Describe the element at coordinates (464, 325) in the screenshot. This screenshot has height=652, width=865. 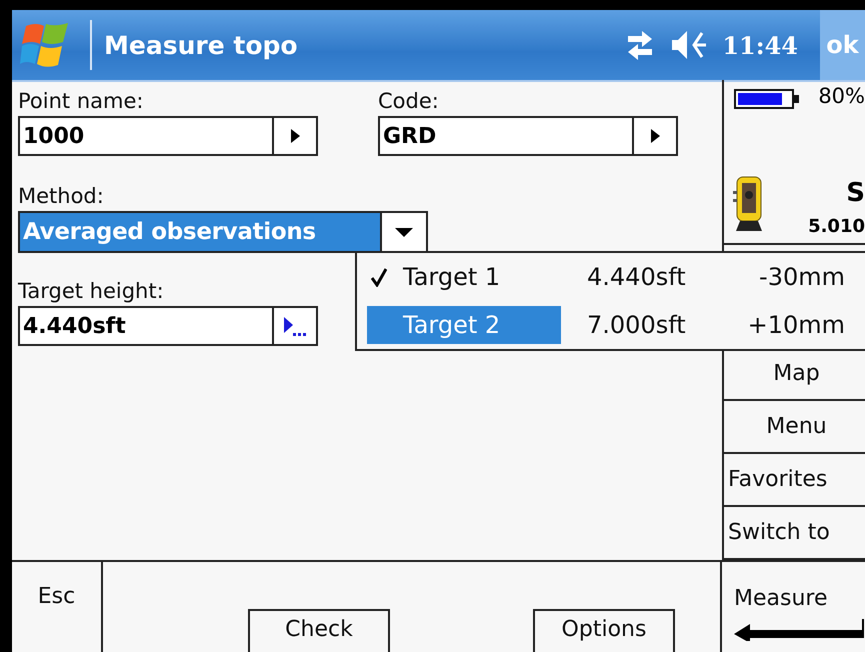
I see `target-menu-item: Target 2` at that location.